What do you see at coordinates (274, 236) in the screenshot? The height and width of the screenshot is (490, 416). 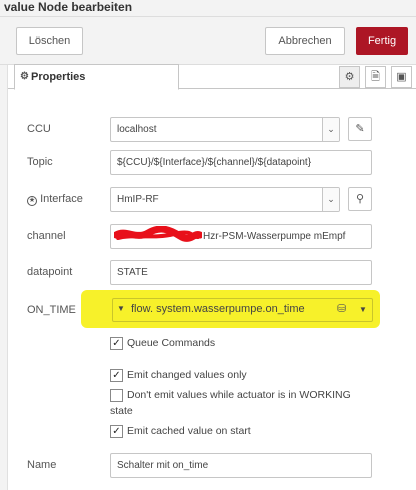 I see `channel-value: Hzr-PSM-Wasserpumpe mEmpf` at bounding box center [274, 236].